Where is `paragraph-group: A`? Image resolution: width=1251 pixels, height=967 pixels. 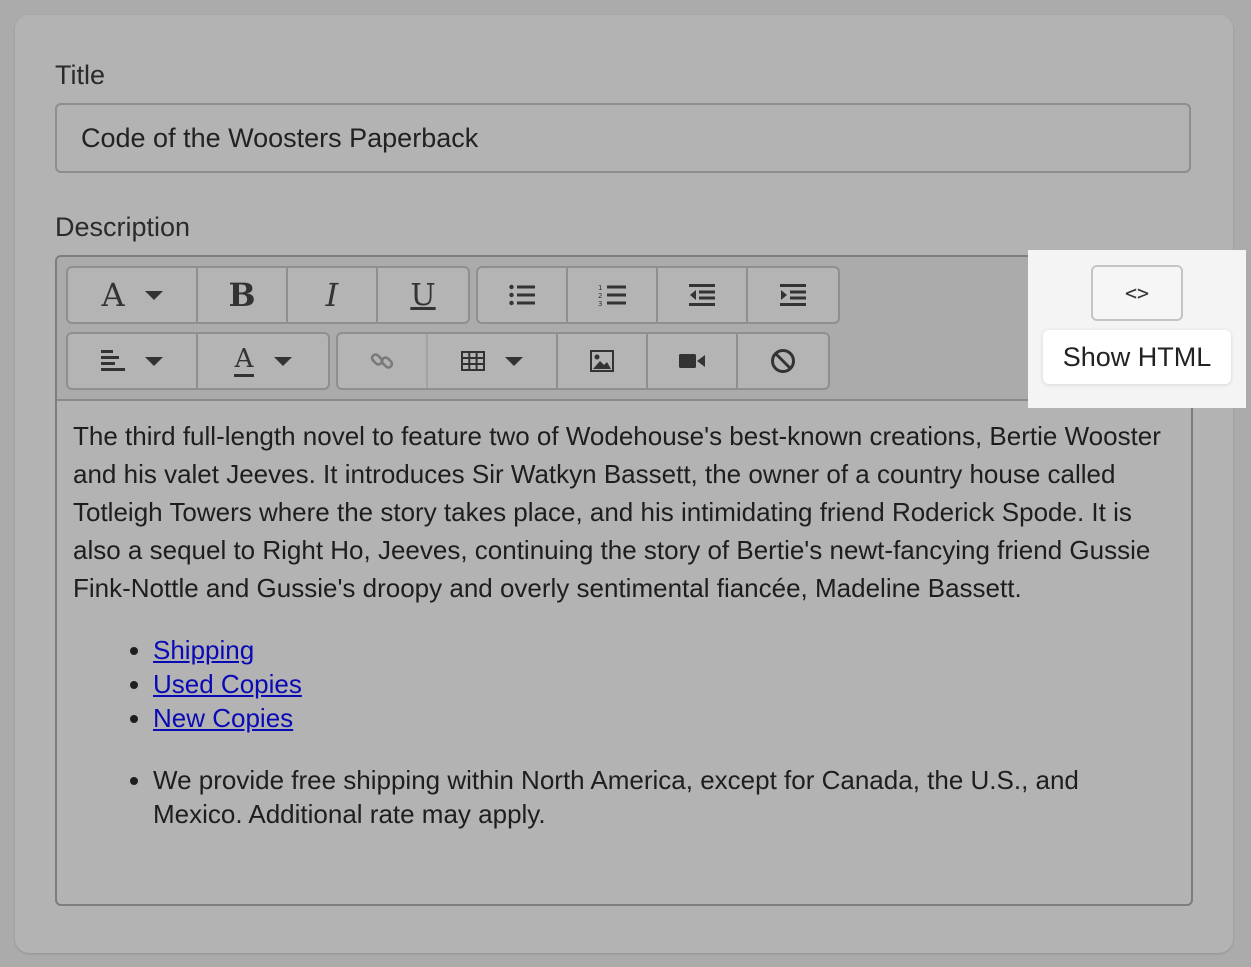 paragraph-group: A is located at coordinates (198, 361).